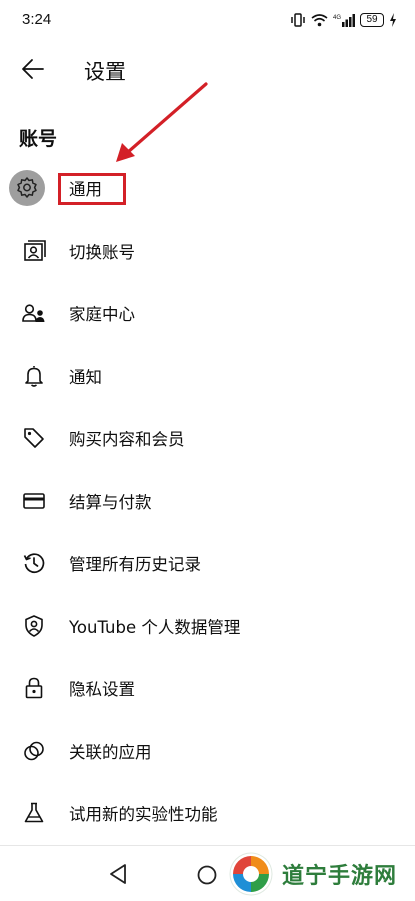 The height and width of the screenshot is (901, 415). I want to click on section-title-account: 账号, so click(38, 139).